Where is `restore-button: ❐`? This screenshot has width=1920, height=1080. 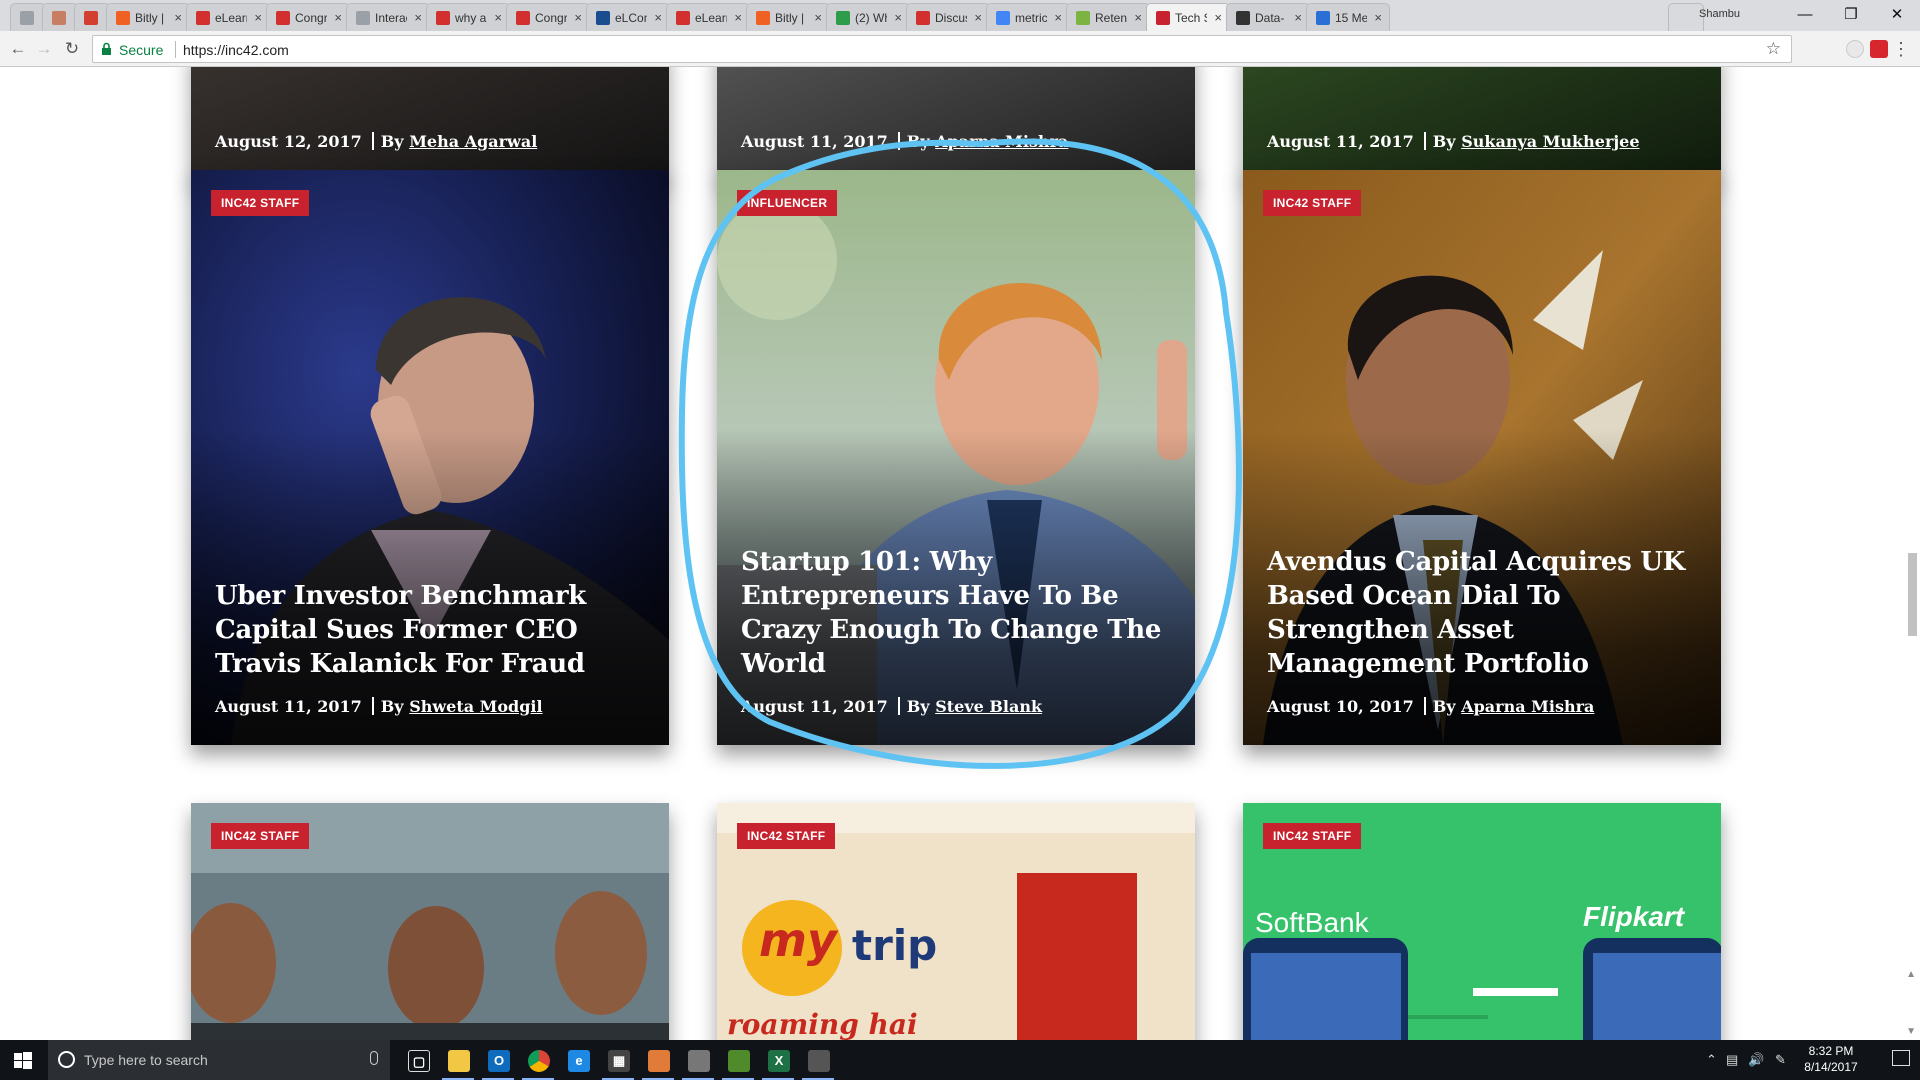
restore-button: ❐ is located at coordinates (1851, 15).